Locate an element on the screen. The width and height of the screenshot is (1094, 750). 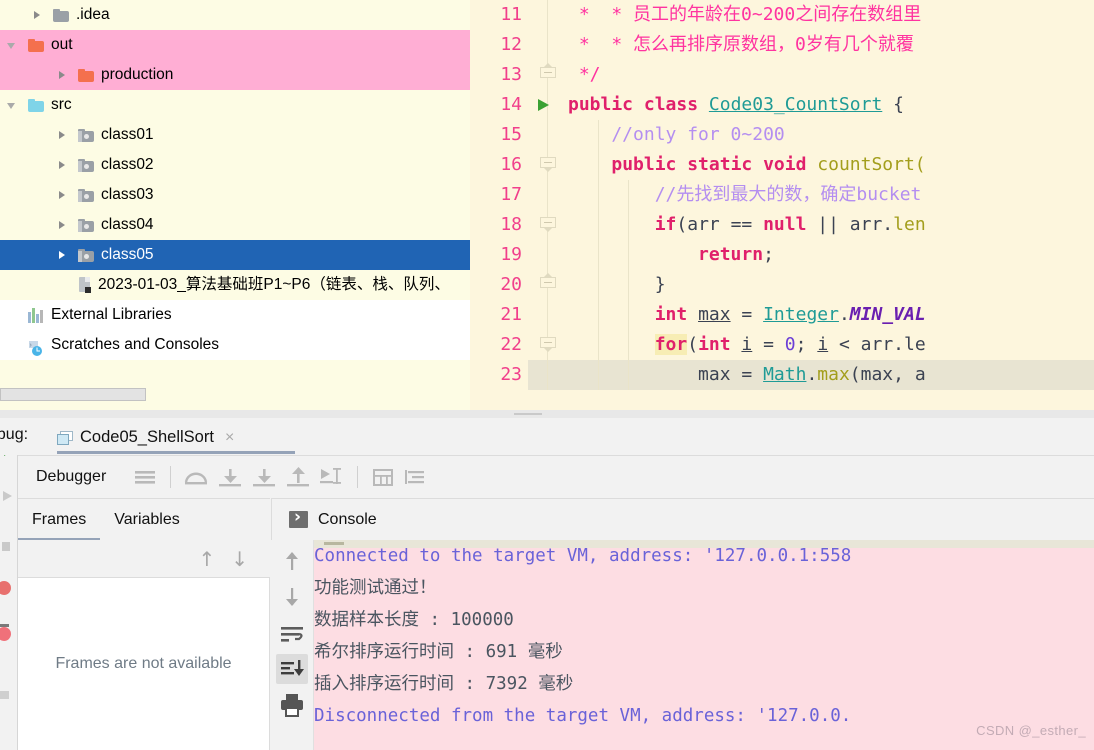
run-to-cursor-icon is located at coordinates (332, 477).